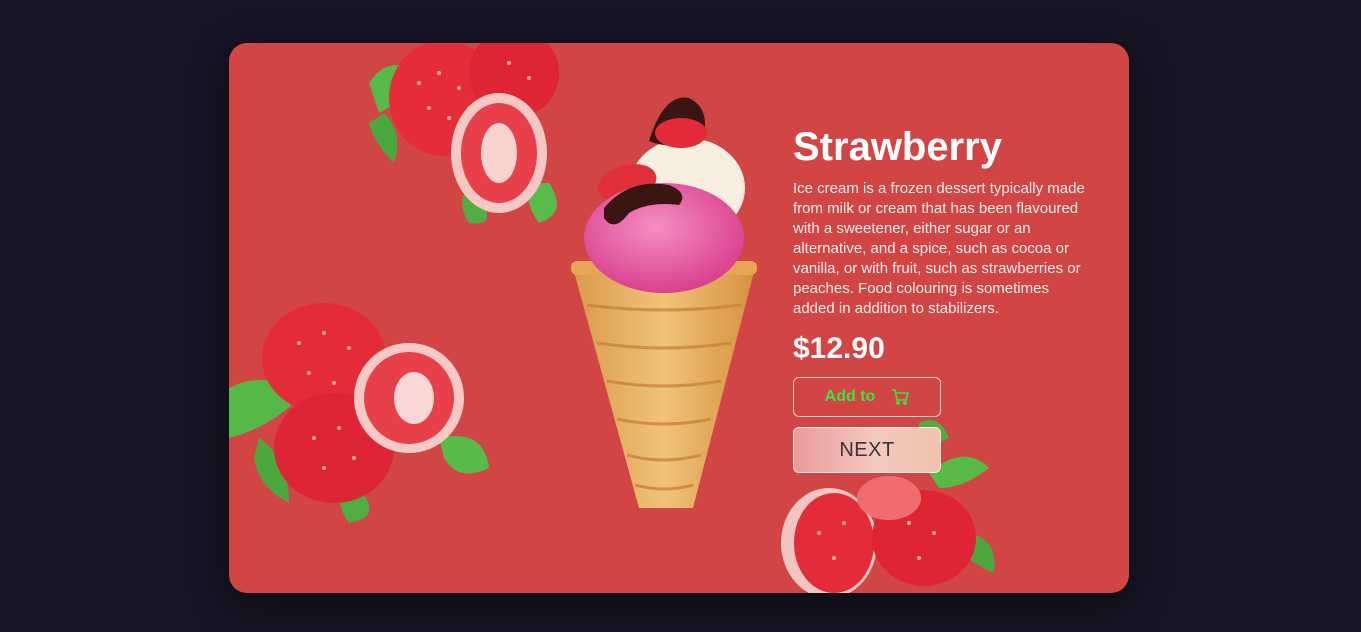 This screenshot has height=632, width=1361. I want to click on add-to-cart-button: Add to, so click(867, 397).